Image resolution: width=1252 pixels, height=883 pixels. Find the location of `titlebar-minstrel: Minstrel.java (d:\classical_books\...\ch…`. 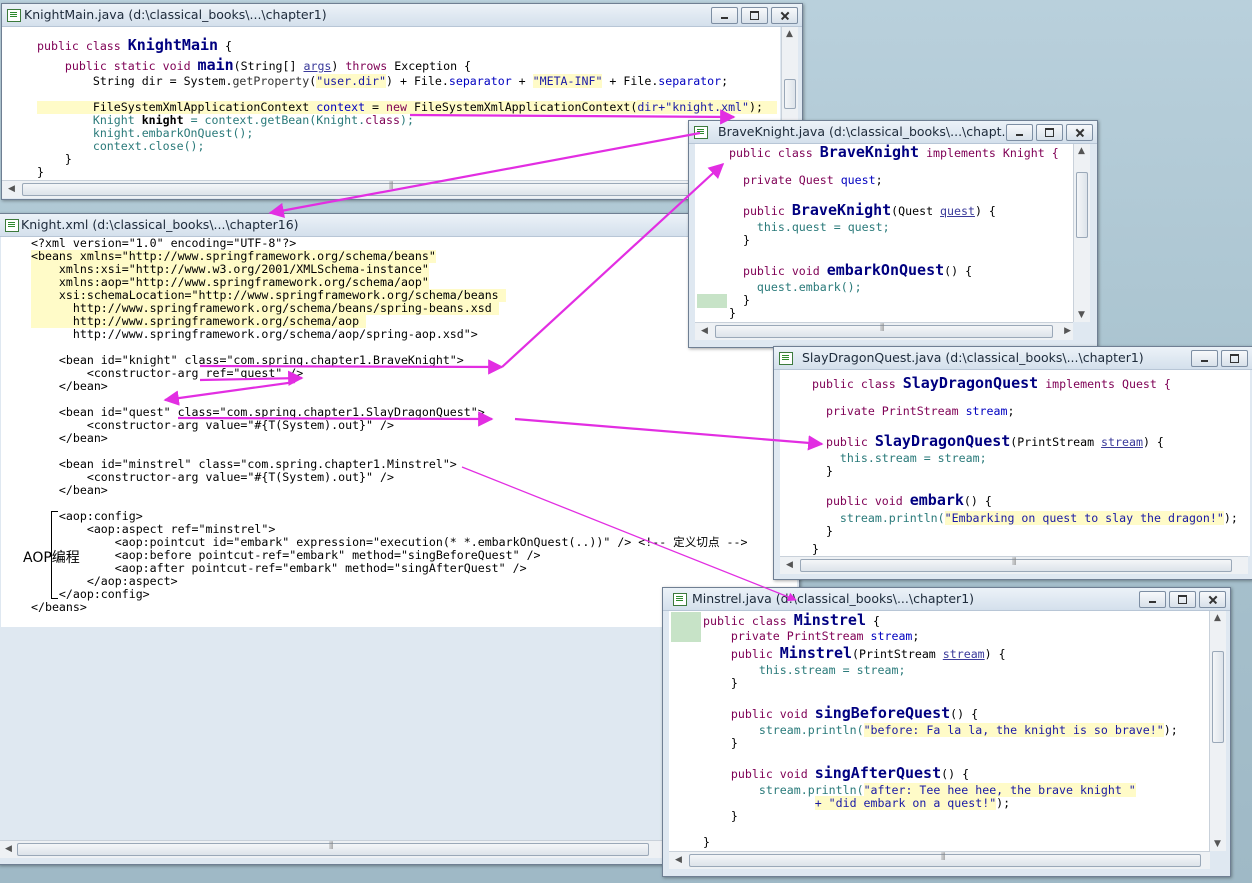

titlebar-minstrel: Minstrel.java (d:\classical_books\...\ch… is located at coordinates (946, 599).